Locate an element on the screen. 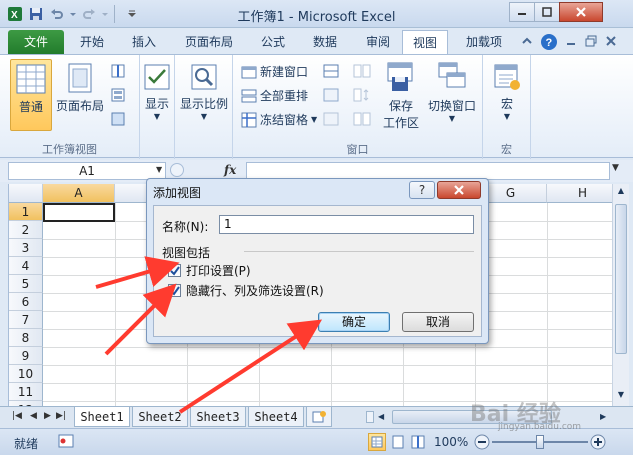 The width and height of the screenshot is (633, 455). dialog-close-button is located at coordinates (459, 190).